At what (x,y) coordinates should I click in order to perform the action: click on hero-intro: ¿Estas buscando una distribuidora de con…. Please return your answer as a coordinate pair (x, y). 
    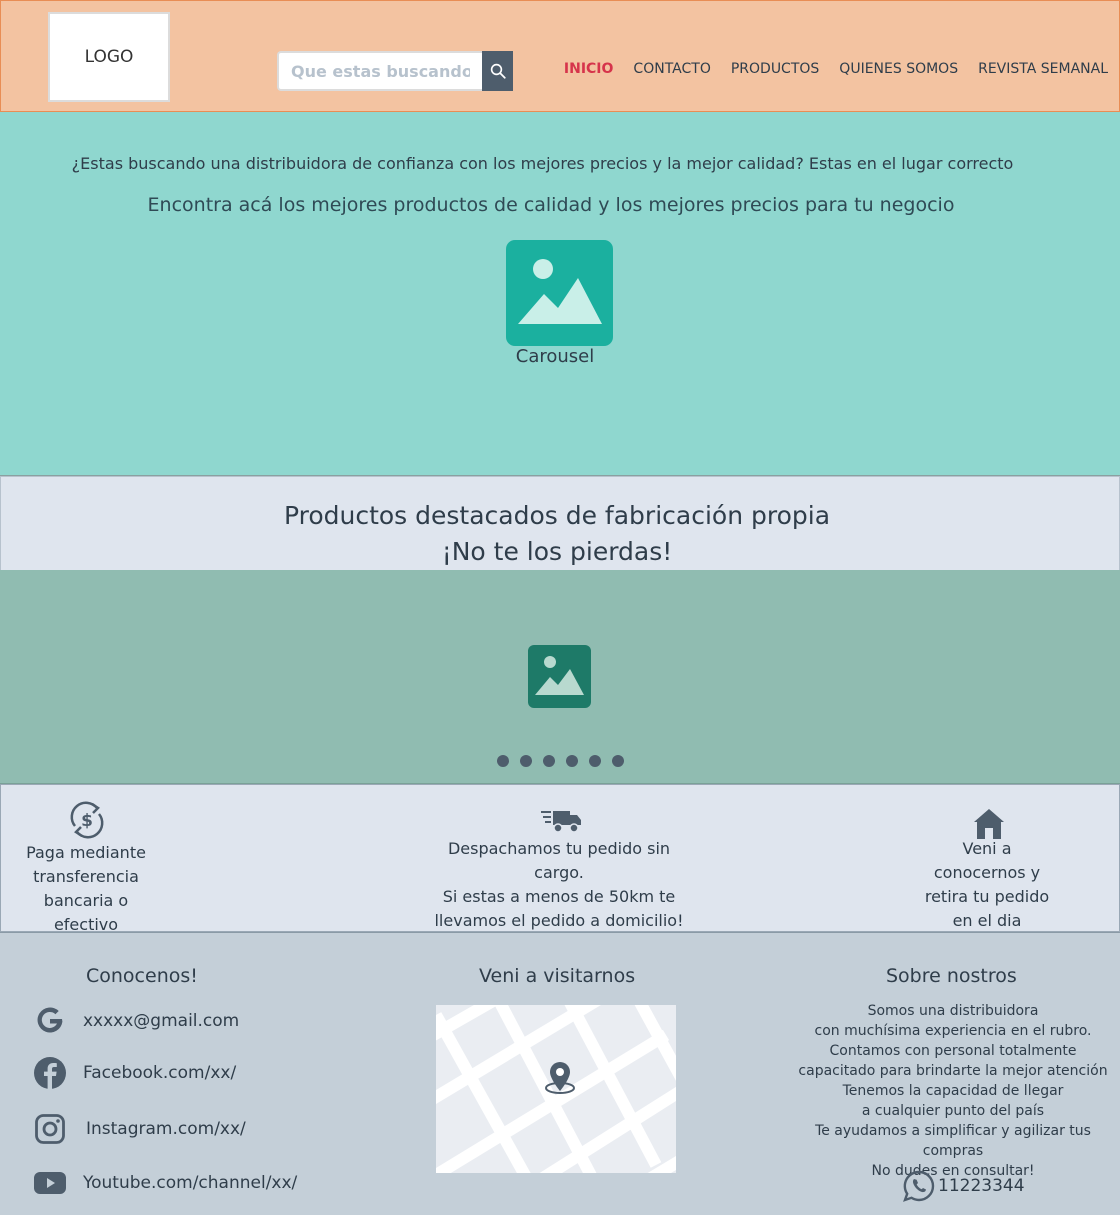
    Looking at the image, I should click on (542, 163).